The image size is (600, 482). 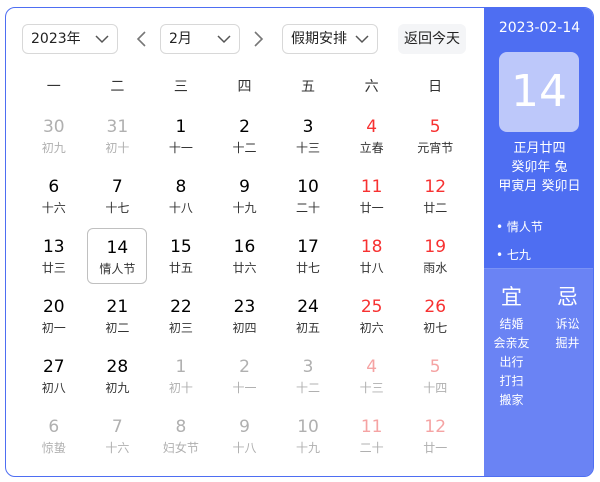 What do you see at coordinates (435, 148) in the screenshot?
I see `lunar-label: 元宵节` at bounding box center [435, 148].